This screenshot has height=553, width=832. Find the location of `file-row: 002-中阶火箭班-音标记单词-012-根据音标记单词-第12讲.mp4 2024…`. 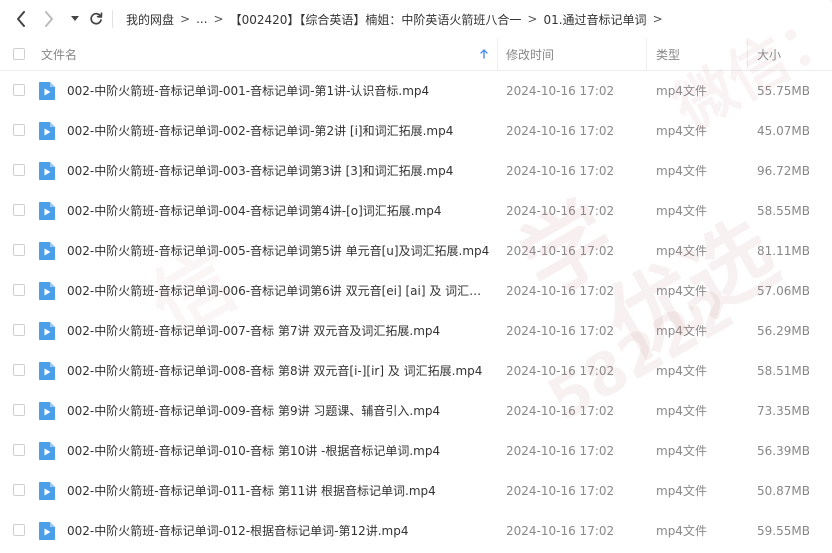

file-row: 002-中阶火箭班-音标记单词-012-根据音标记单词-第12讲.mp4 2024… is located at coordinates (416, 531).